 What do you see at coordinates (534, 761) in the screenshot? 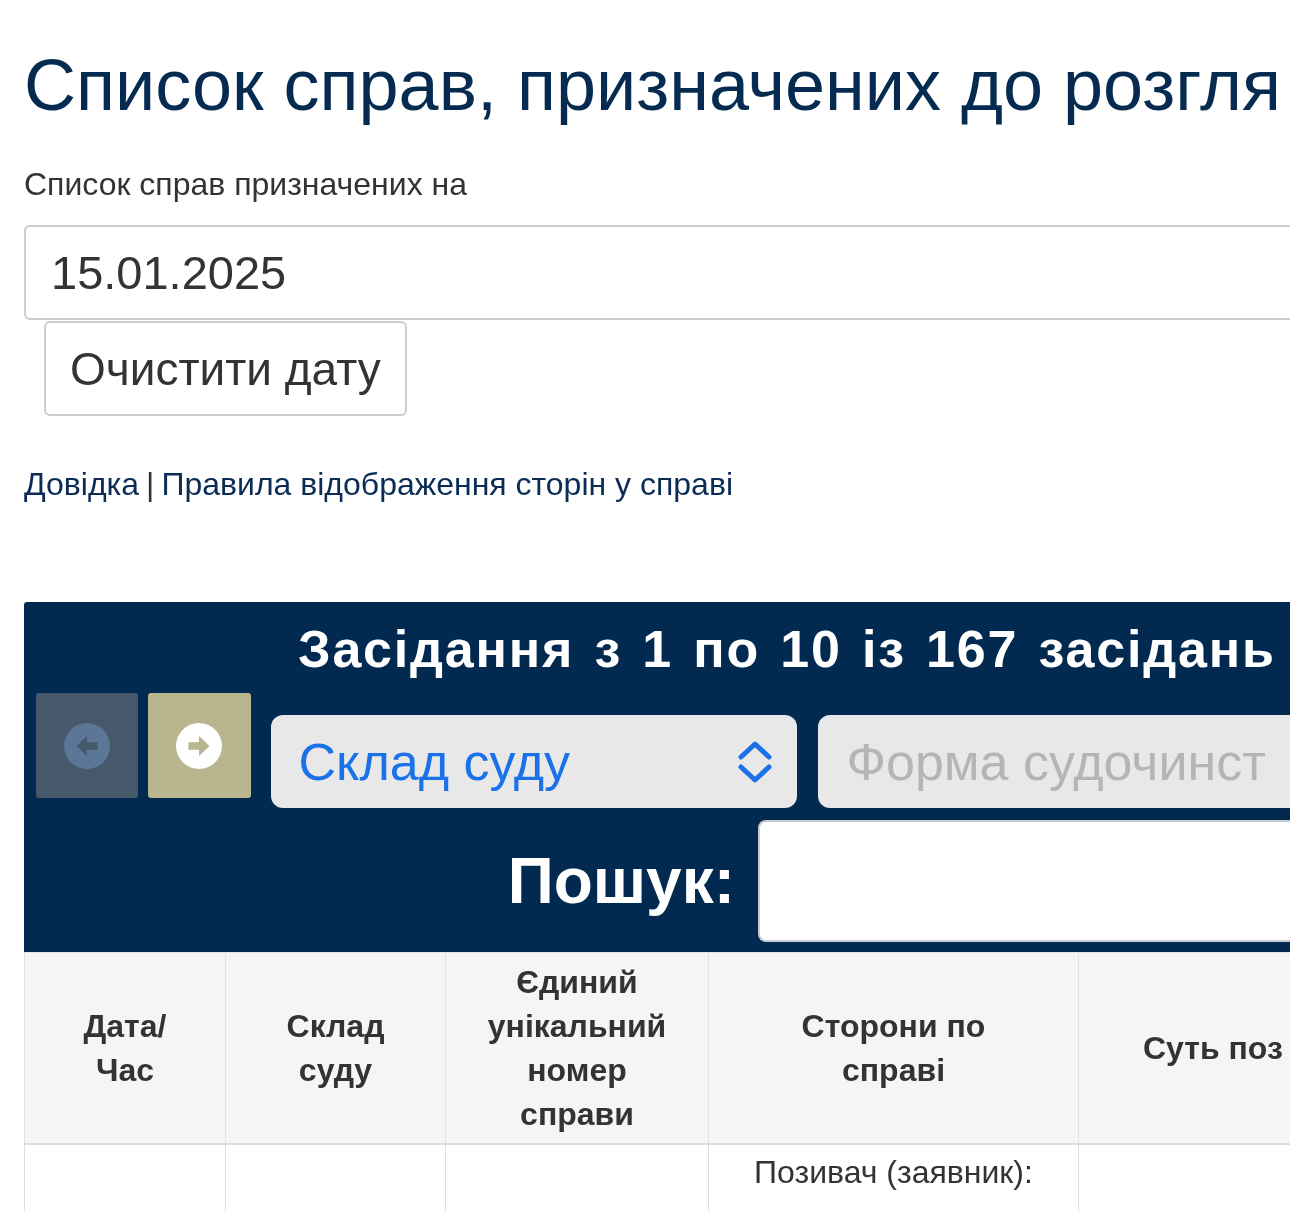
I see `court-composition-select: Склад суду` at bounding box center [534, 761].